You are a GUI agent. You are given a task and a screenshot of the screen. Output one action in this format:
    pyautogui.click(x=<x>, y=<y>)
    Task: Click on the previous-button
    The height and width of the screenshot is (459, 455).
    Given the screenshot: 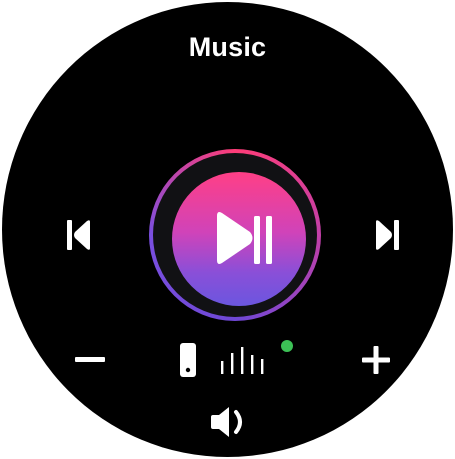 What is the action you would take?
    pyautogui.click(x=78, y=235)
    